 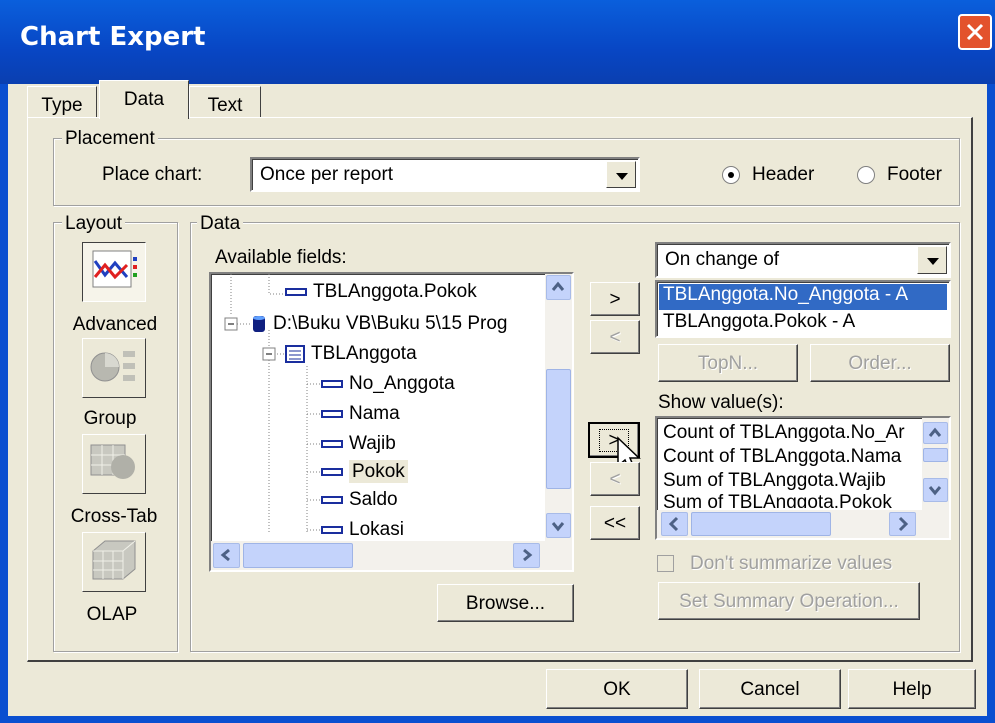 I want to click on help-button: Help, so click(x=912, y=689).